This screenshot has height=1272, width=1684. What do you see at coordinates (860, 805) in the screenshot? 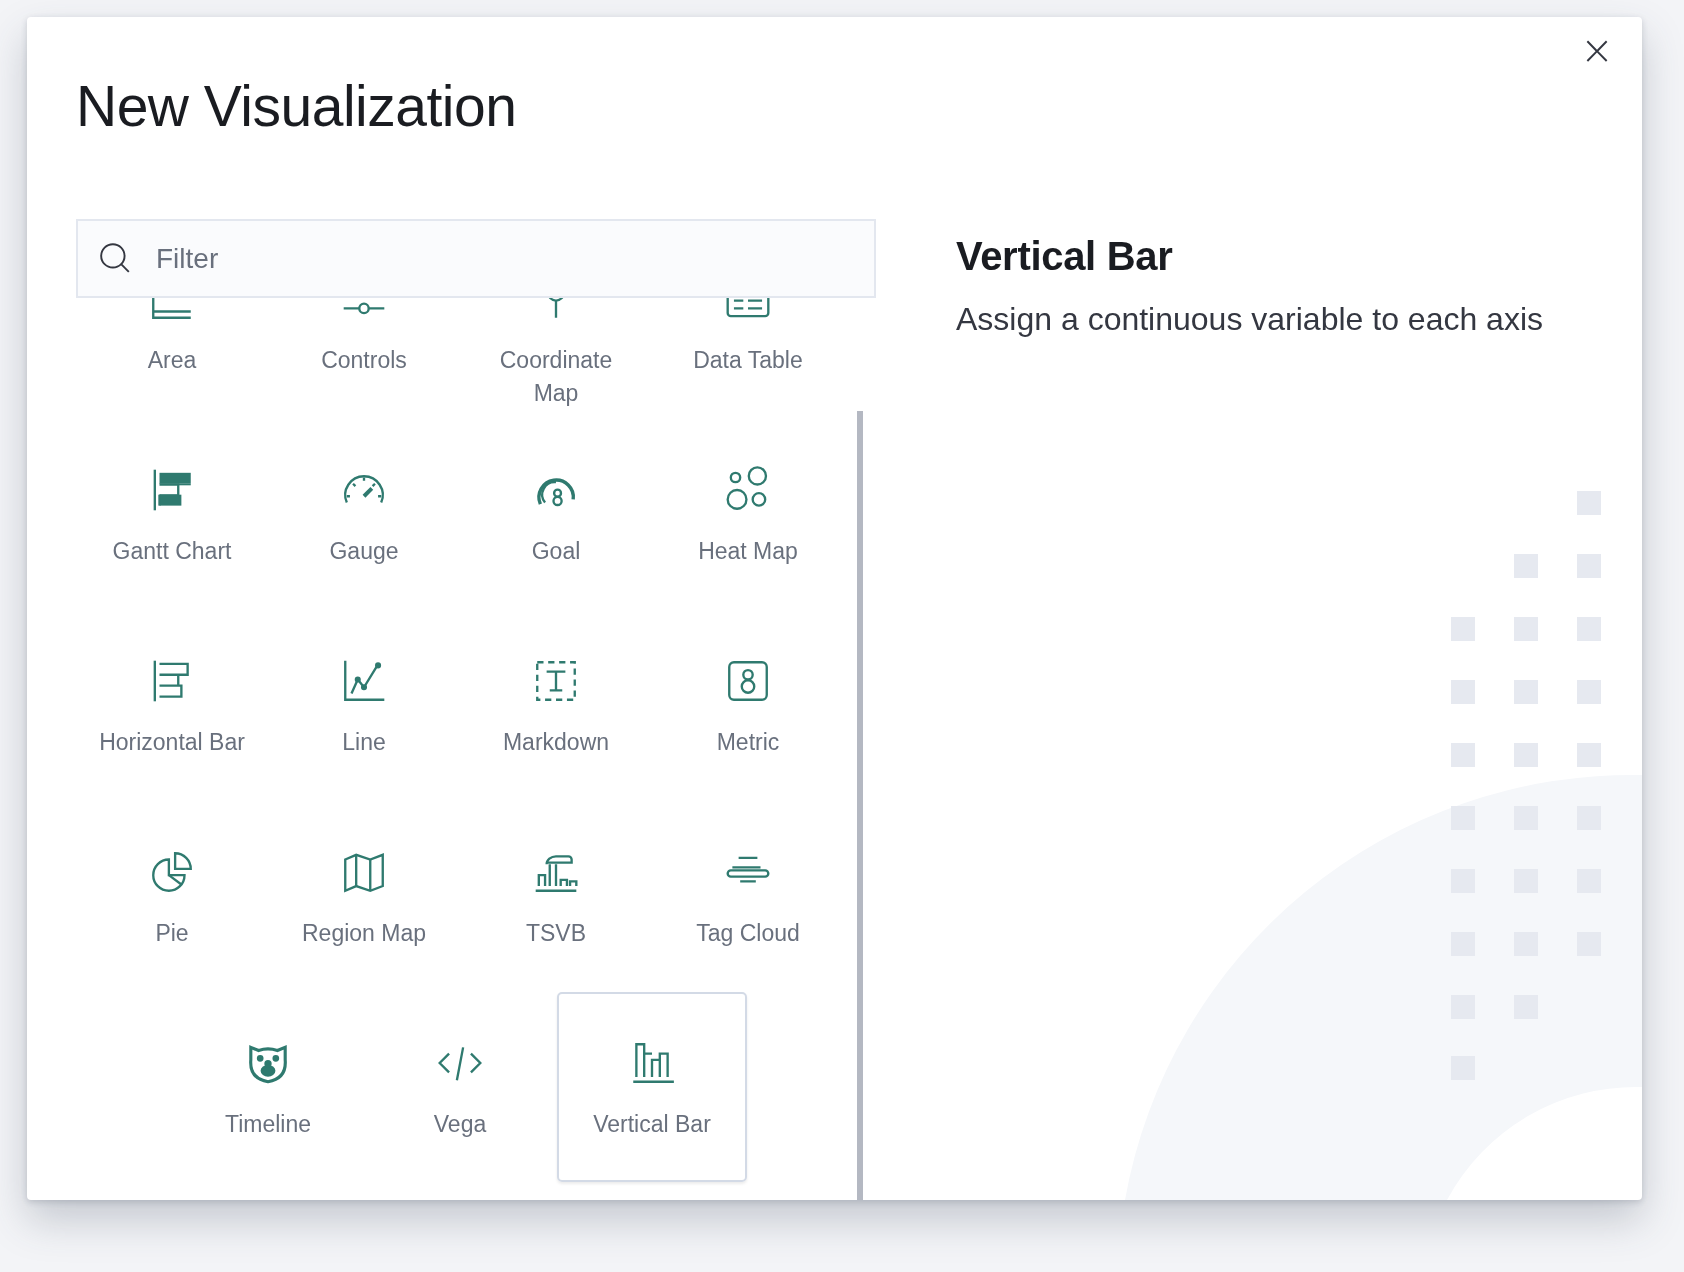
I see `scrollbar` at bounding box center [860, 805].